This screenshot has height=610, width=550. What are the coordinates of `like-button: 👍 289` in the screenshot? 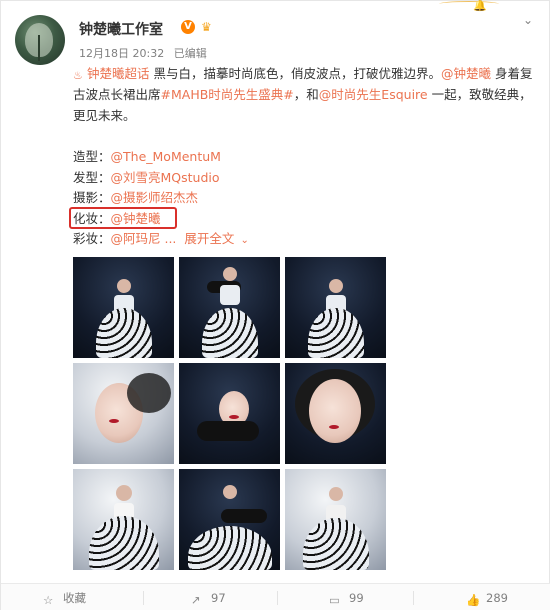 It's located at (487, 597).